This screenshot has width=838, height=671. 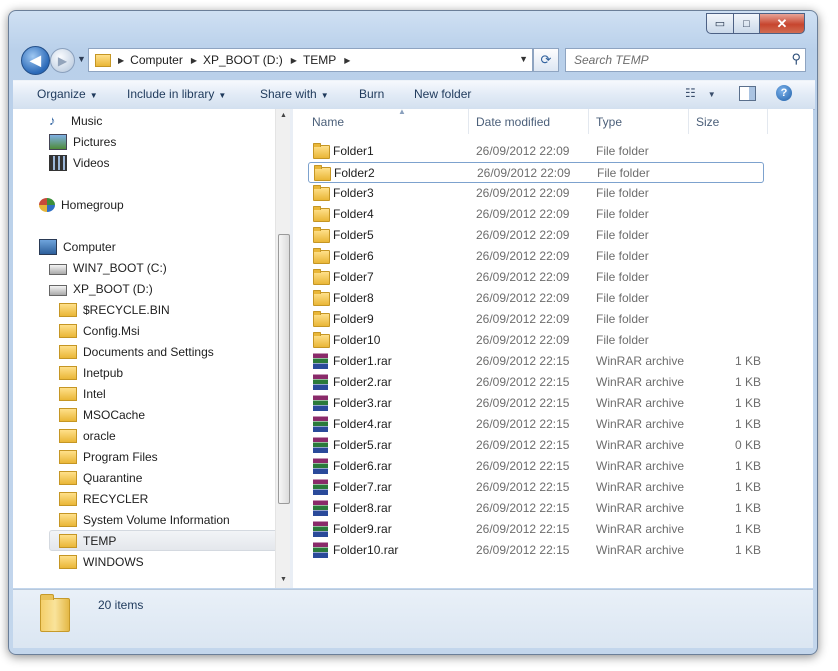 I want to click on maximize-button: □, so click(x=747, y=23).